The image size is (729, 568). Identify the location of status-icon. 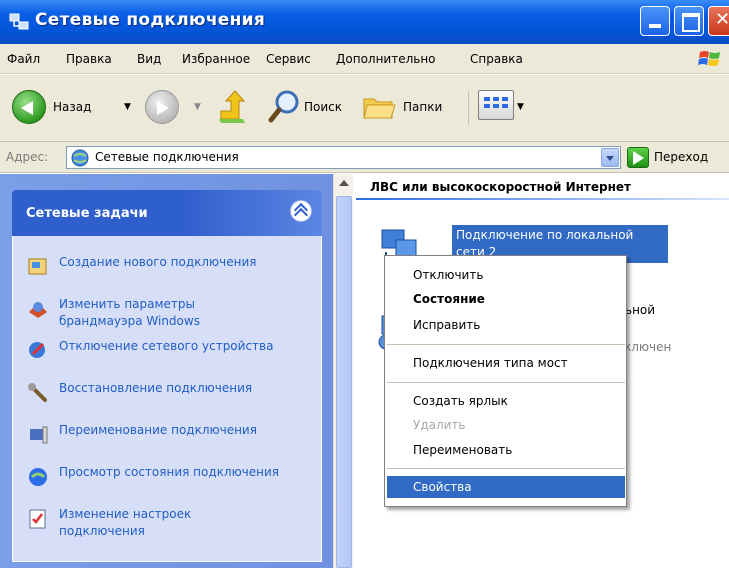
(38, 477).